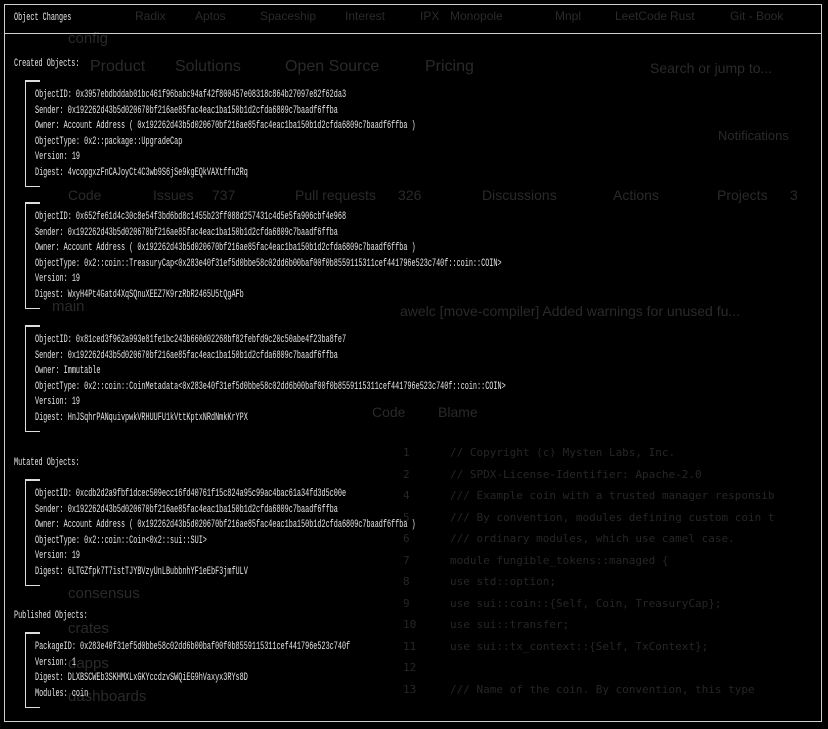 Image resolution: width=828 pixels, height=729 pixels. I want to click on panel-title: Object Changes, so click(43, 18).